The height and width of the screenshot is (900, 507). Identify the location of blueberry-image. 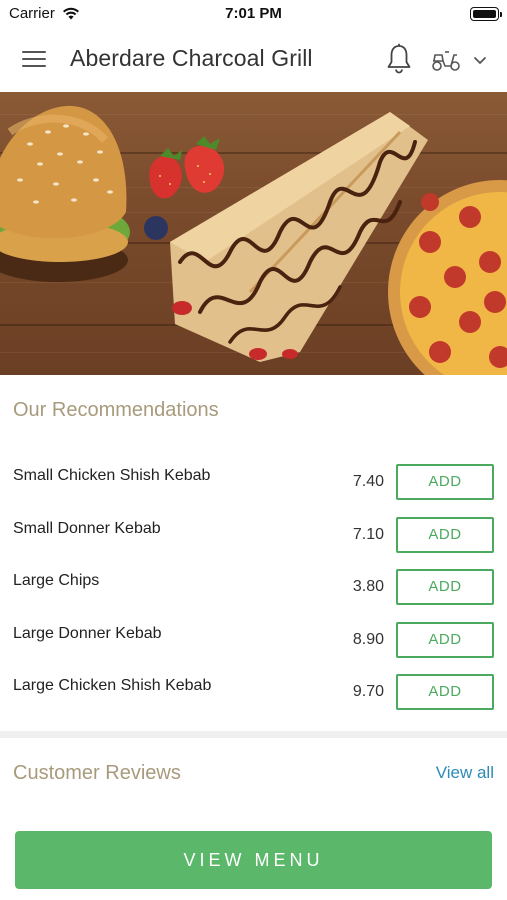
(156, 228).